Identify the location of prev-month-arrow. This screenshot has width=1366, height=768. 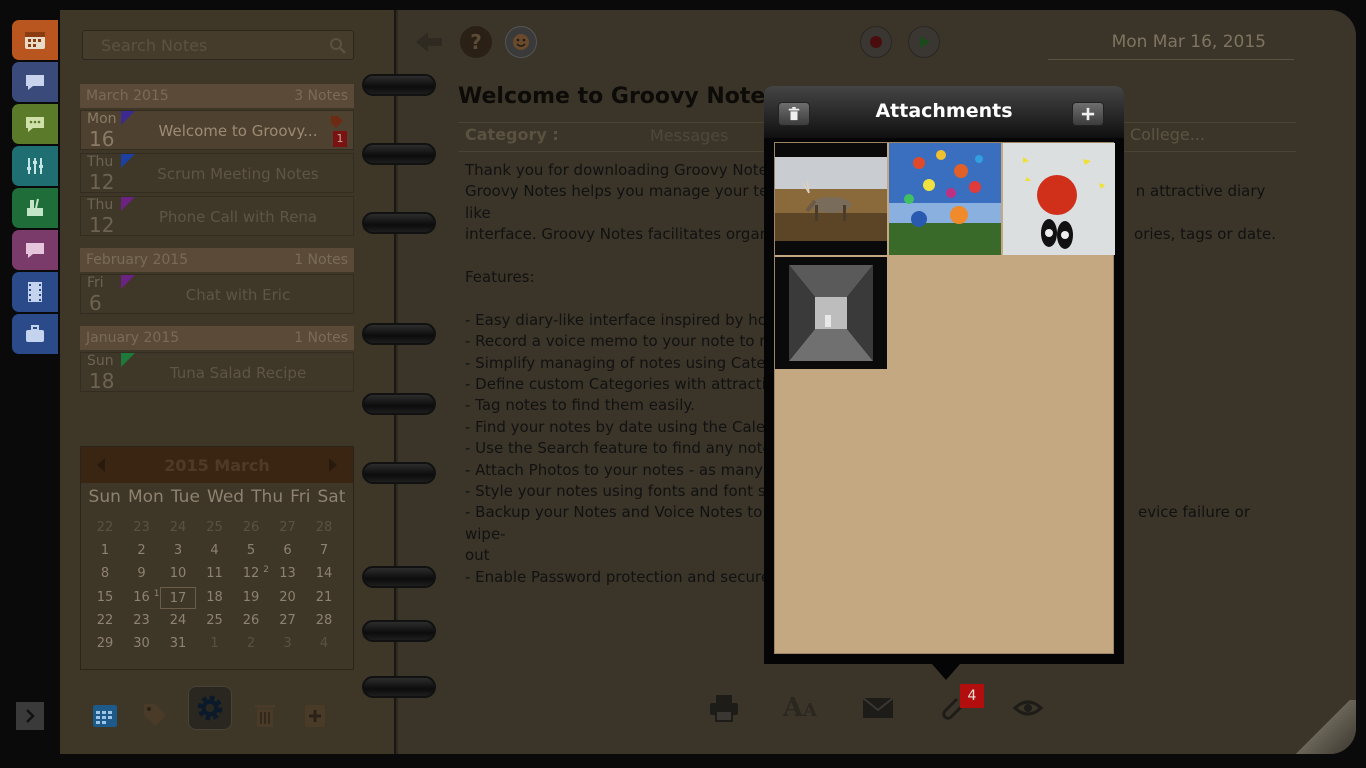
(101, 465).